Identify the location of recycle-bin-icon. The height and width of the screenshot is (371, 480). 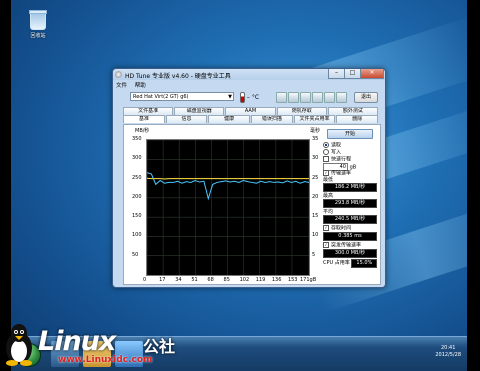
(38, 20).